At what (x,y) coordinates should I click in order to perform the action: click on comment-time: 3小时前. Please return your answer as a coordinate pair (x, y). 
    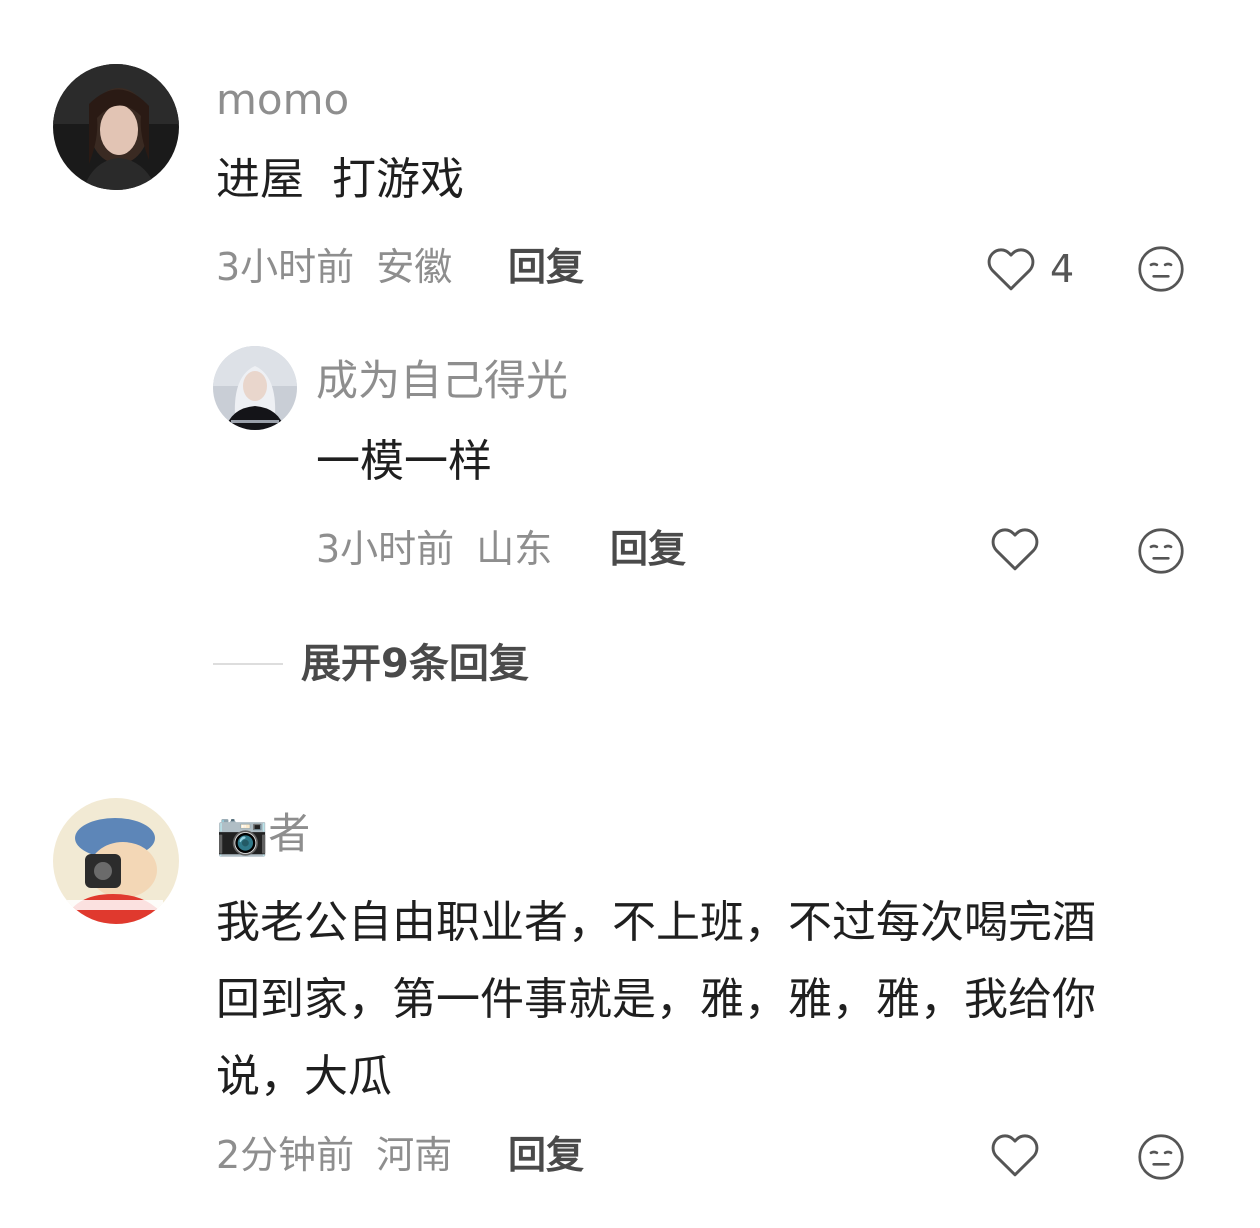
    Looking at the image, I should click on (285, 267).